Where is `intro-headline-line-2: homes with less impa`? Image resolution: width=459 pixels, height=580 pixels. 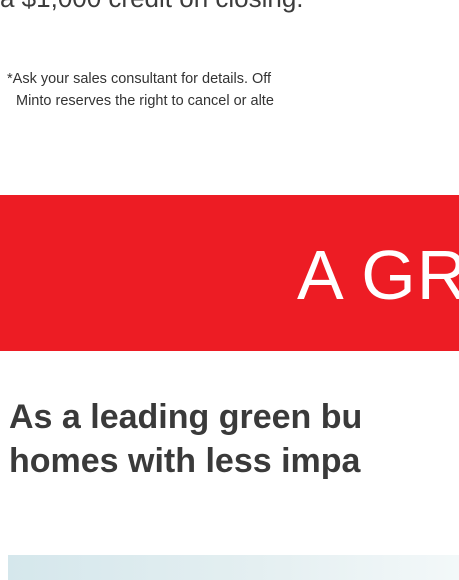 intro-headline-line-2: homes with less impa is located at coordinates (185, 461).